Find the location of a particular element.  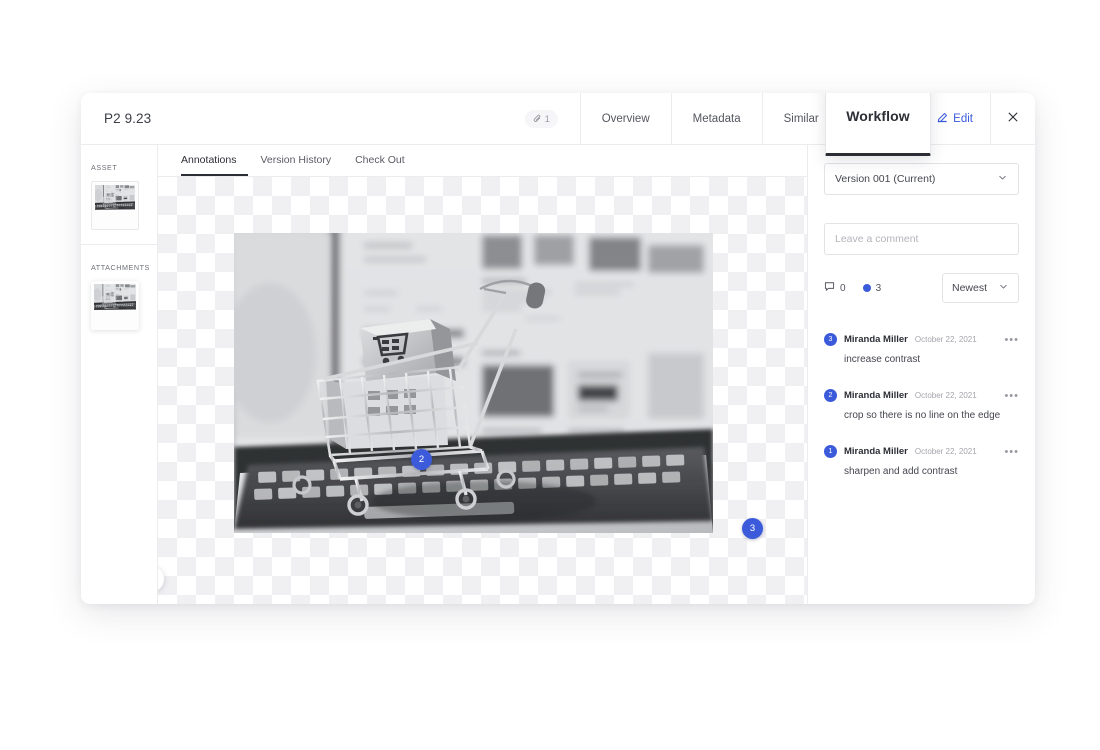

asset-thumbnail-image is located at coordinates (115, 205).